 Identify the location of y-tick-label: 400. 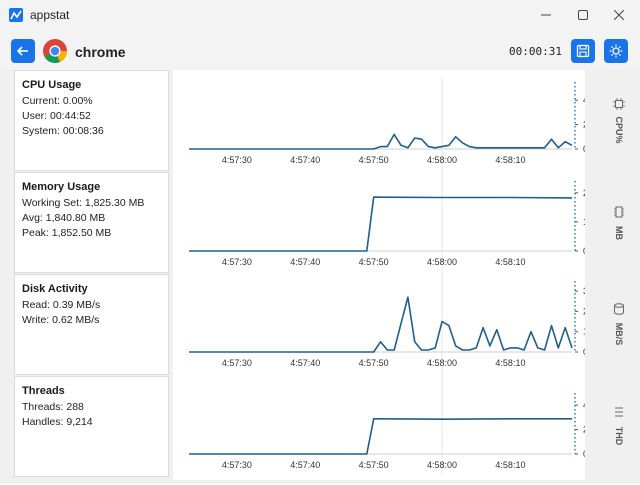
(584, 405).